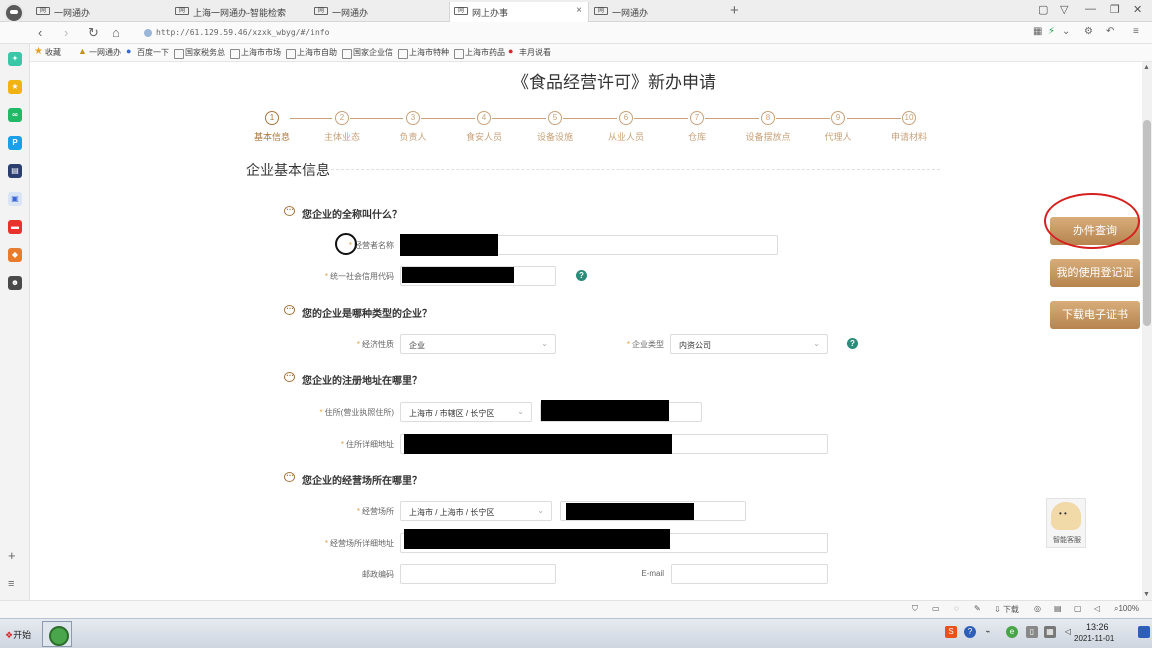 The width and height of the screenshot is (1152, 648). Describe the element at coordinates (1110, 31) in the screenshot. I see `undo-icon: ↶` at that location.